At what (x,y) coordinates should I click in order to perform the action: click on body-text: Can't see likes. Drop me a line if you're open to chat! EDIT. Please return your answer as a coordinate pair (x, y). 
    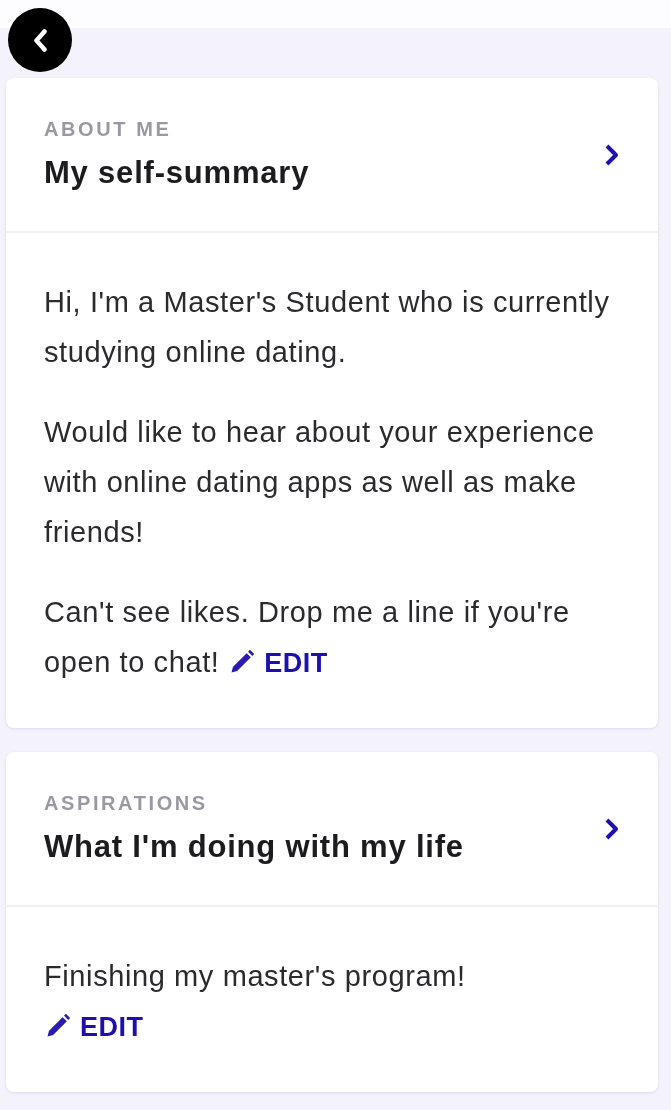
    Looking at the image, I should click on (307, 637).